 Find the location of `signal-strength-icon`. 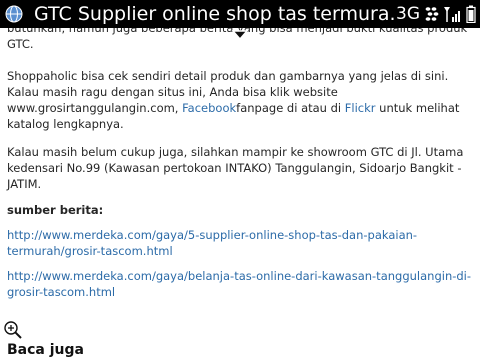

signal-strength-icon is located at coordinates (452, 14).